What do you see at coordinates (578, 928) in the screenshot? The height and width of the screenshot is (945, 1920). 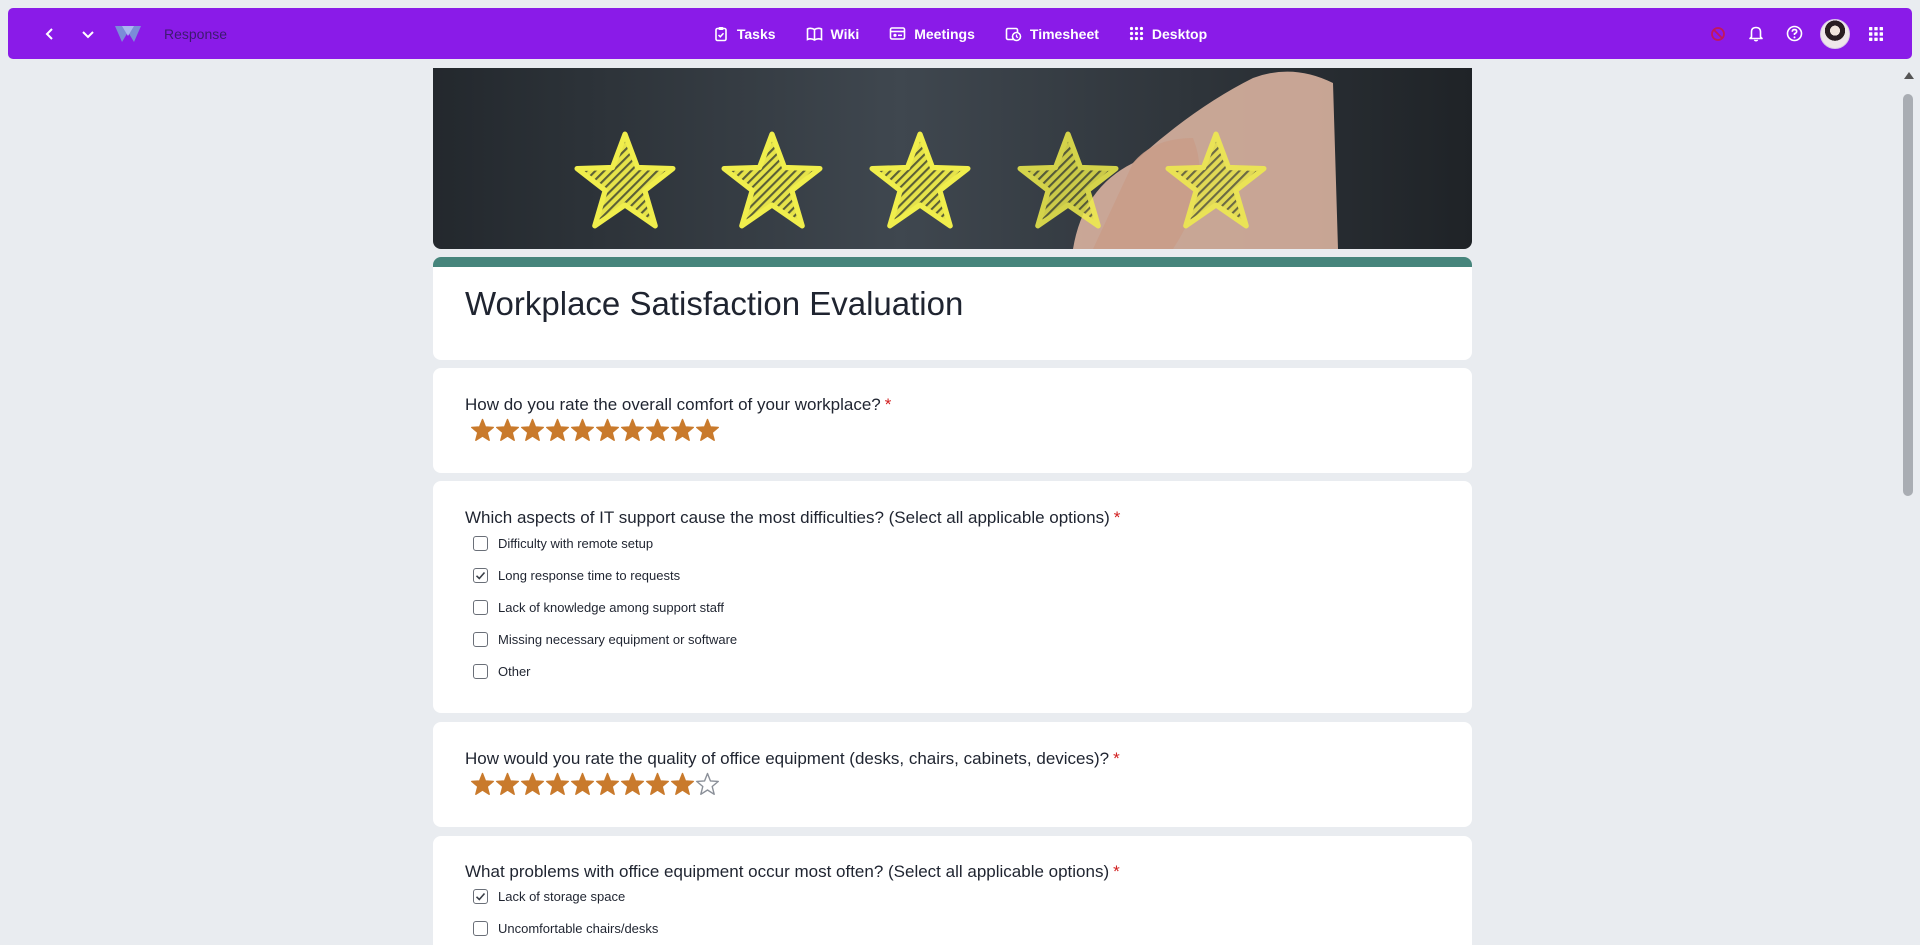 I see `checkbox-label: Uncomfortable chairs/desks` at bounding box center [578, 928].